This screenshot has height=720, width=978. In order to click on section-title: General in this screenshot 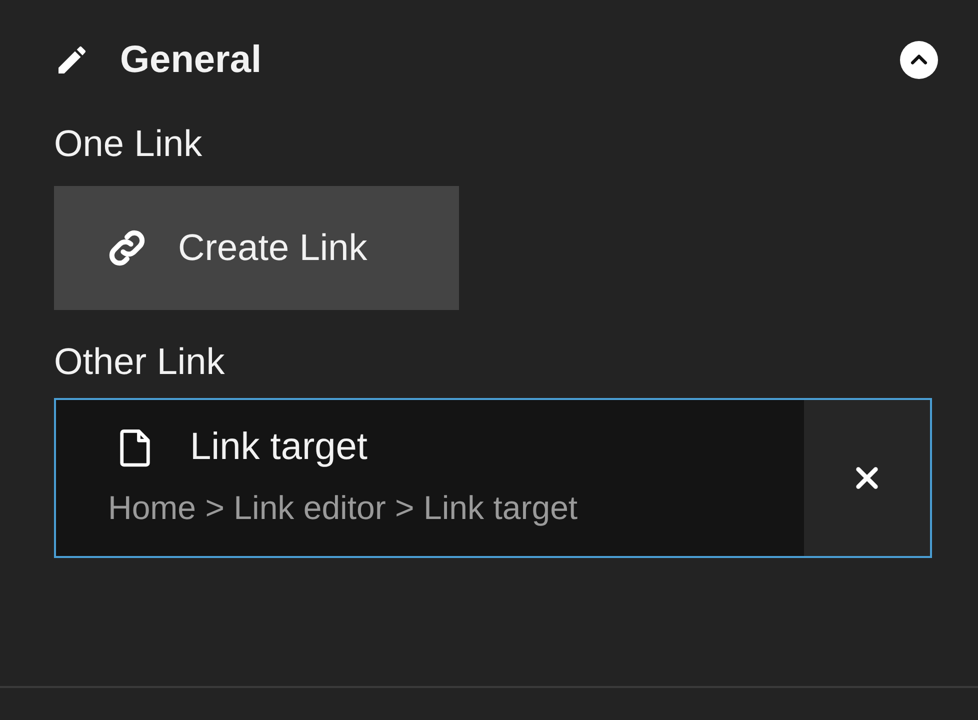, I will do `click(191, 60)`.